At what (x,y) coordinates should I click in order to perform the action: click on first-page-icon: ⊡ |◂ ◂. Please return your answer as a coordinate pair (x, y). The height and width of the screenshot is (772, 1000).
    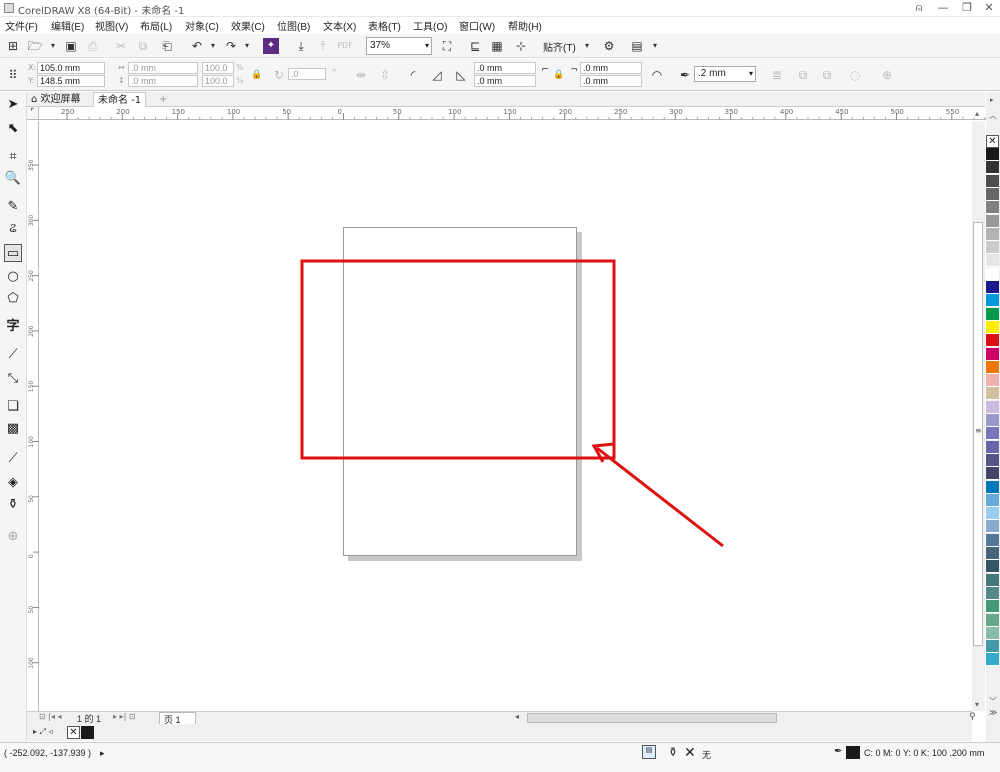
    Looking at the image, I should click on (50, 716).